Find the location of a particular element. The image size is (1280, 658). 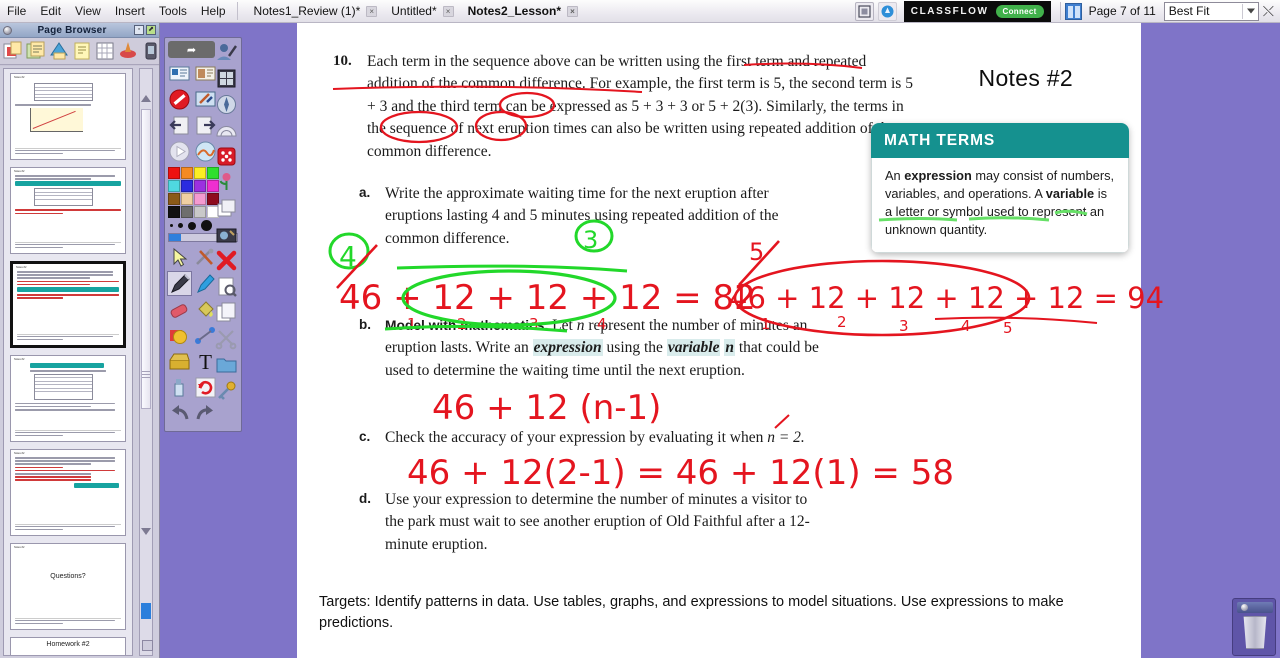

stroke-size-m is located at coordinates (192, 225).